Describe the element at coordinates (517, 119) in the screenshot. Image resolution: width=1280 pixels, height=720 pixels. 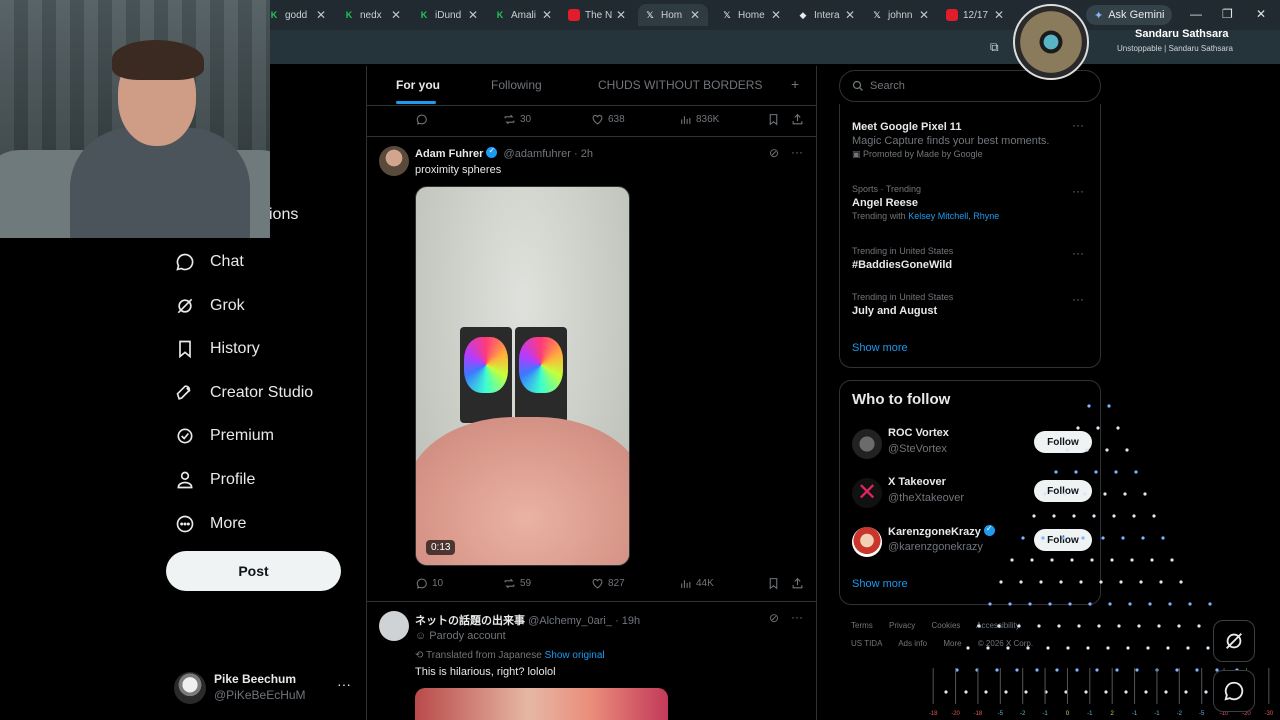
I see `repost-button: 30` at that location.